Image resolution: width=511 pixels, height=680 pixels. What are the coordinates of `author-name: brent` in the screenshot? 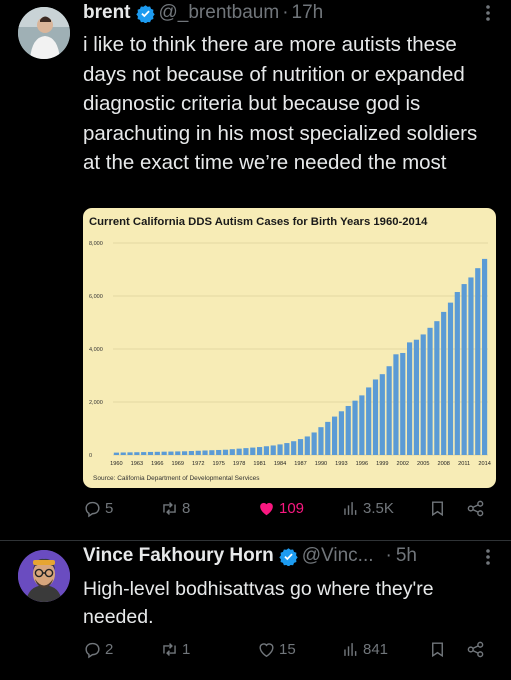 It's located at (107, 13).